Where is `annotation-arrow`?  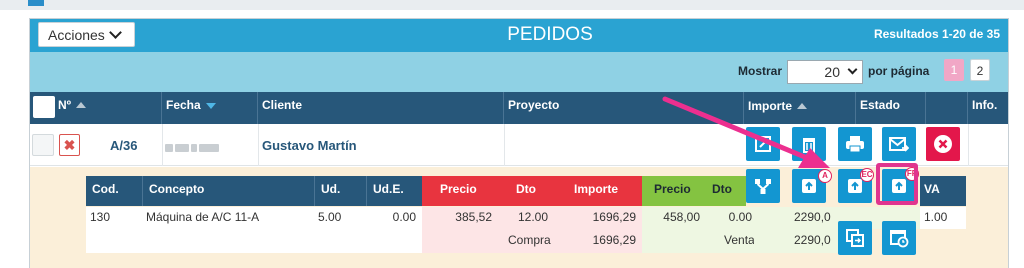
annotation-arrow is located at coordinates (746, 132).